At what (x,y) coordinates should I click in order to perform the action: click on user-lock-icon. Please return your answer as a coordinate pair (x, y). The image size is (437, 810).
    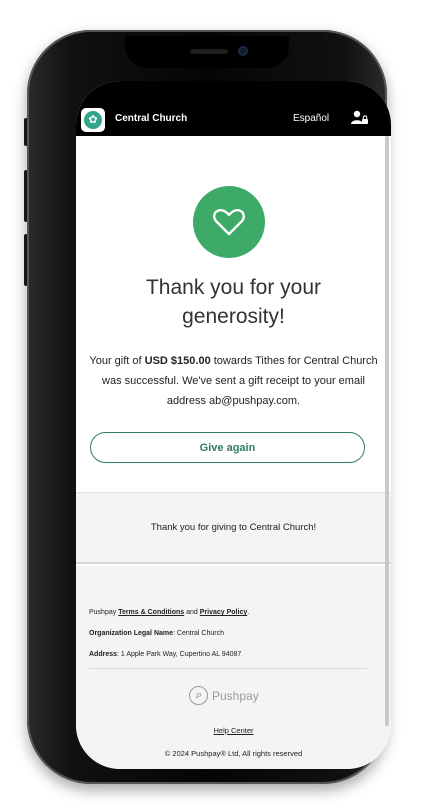
    Looking at the image, I should click on (360, 118).